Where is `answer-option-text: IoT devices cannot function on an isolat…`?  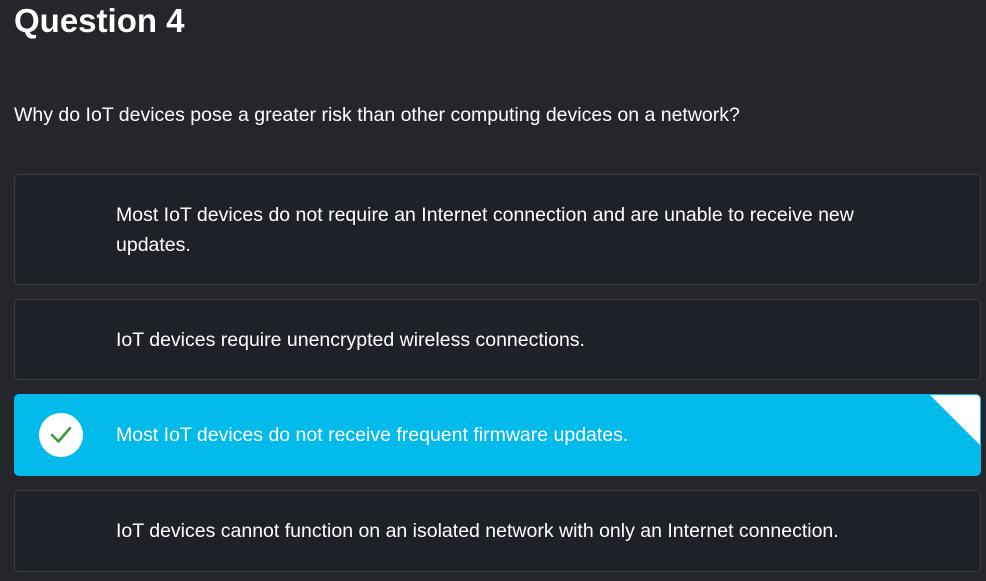
answer-option-text: IoT devices cannot function on an isolat… is located at coordinates (477, 531).